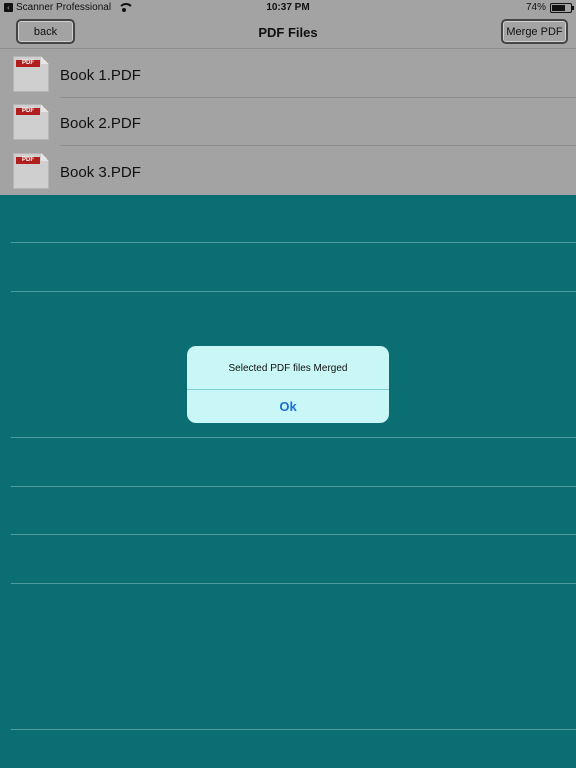 The width and height of the screenshot is (576, 768). What do you see at coordinates (100, 75) in the screenshot?
I see `file-name: Book 1.PDF` at bounding box center [100, 75].